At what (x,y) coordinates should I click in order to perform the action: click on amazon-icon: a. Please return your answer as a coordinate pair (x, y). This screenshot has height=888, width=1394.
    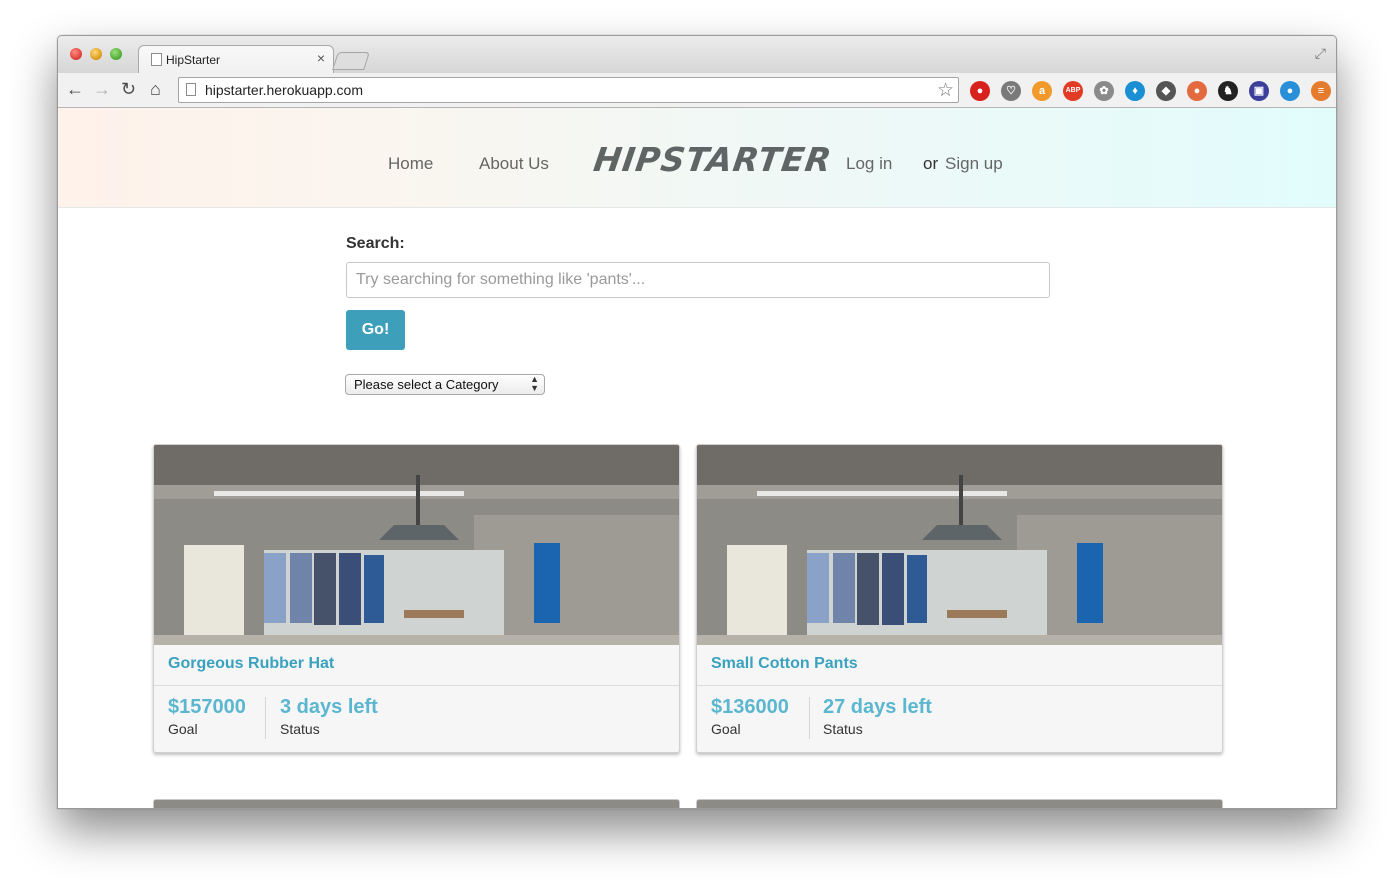
    Looking at the image, I should click on (1042, 91).